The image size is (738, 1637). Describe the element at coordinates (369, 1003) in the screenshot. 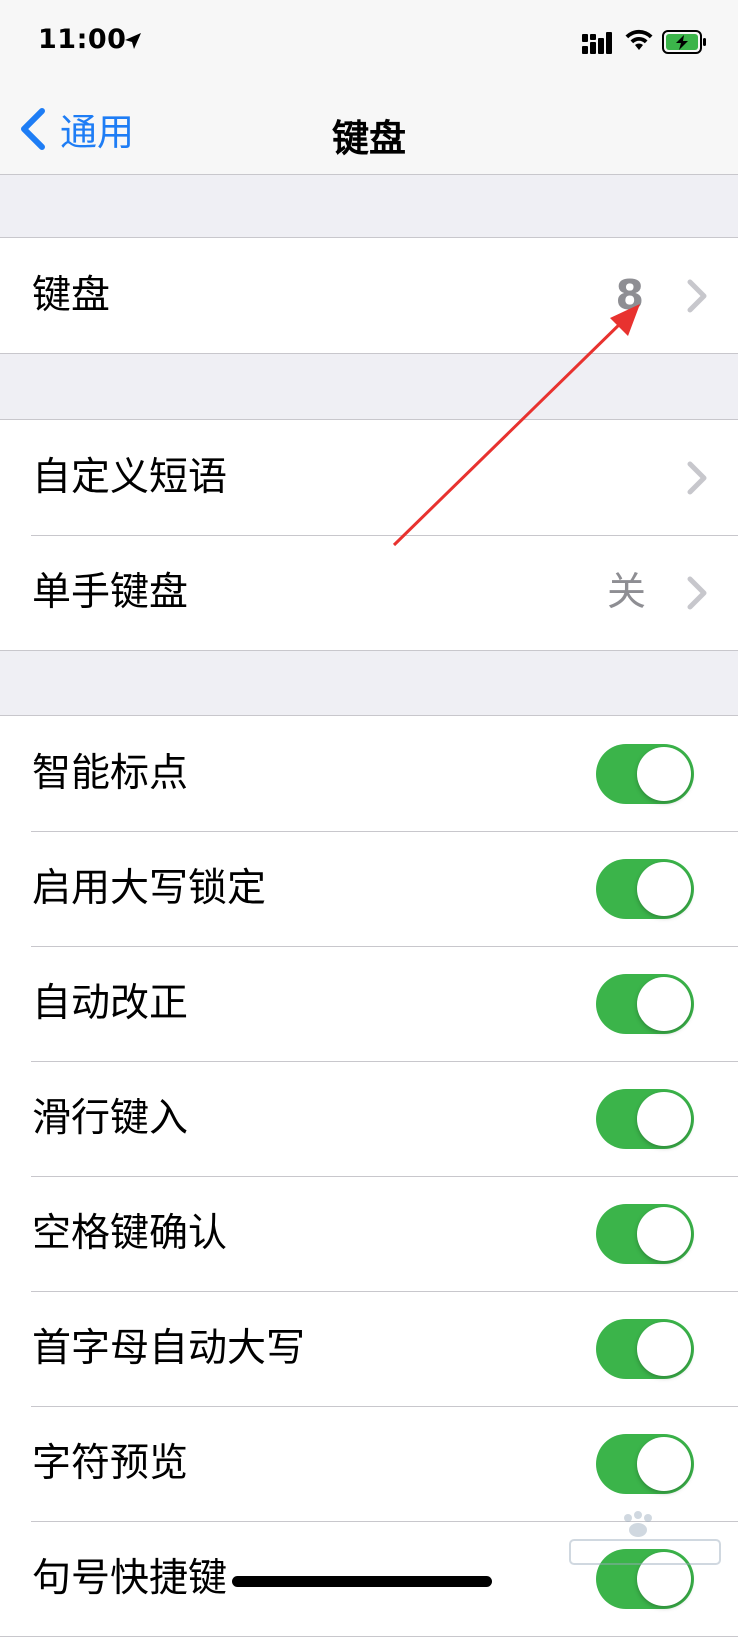

I see `auto-correction-row: 自动改正` at that location.